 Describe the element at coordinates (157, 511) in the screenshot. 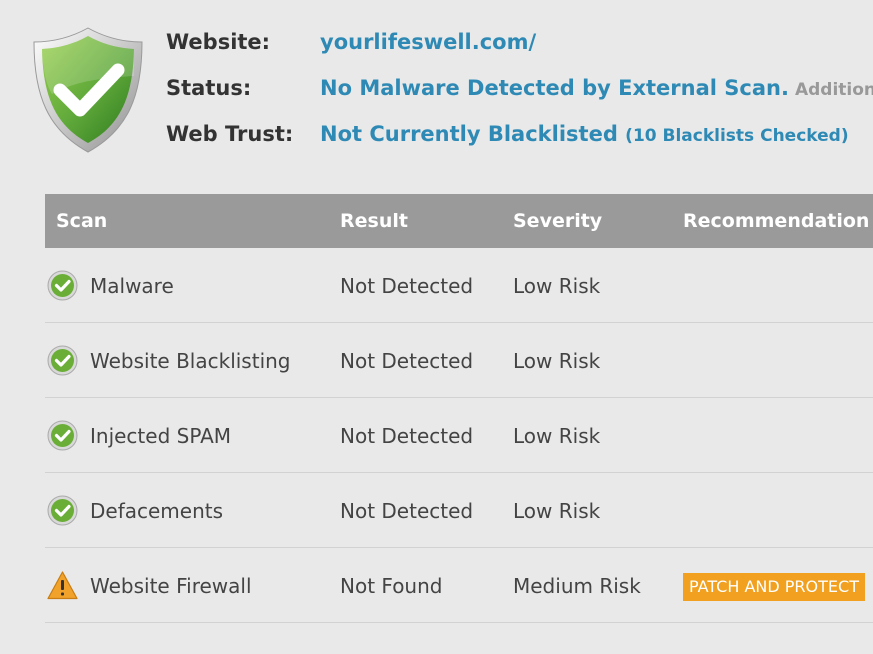

I see `scan-name: Defacements` at that location.